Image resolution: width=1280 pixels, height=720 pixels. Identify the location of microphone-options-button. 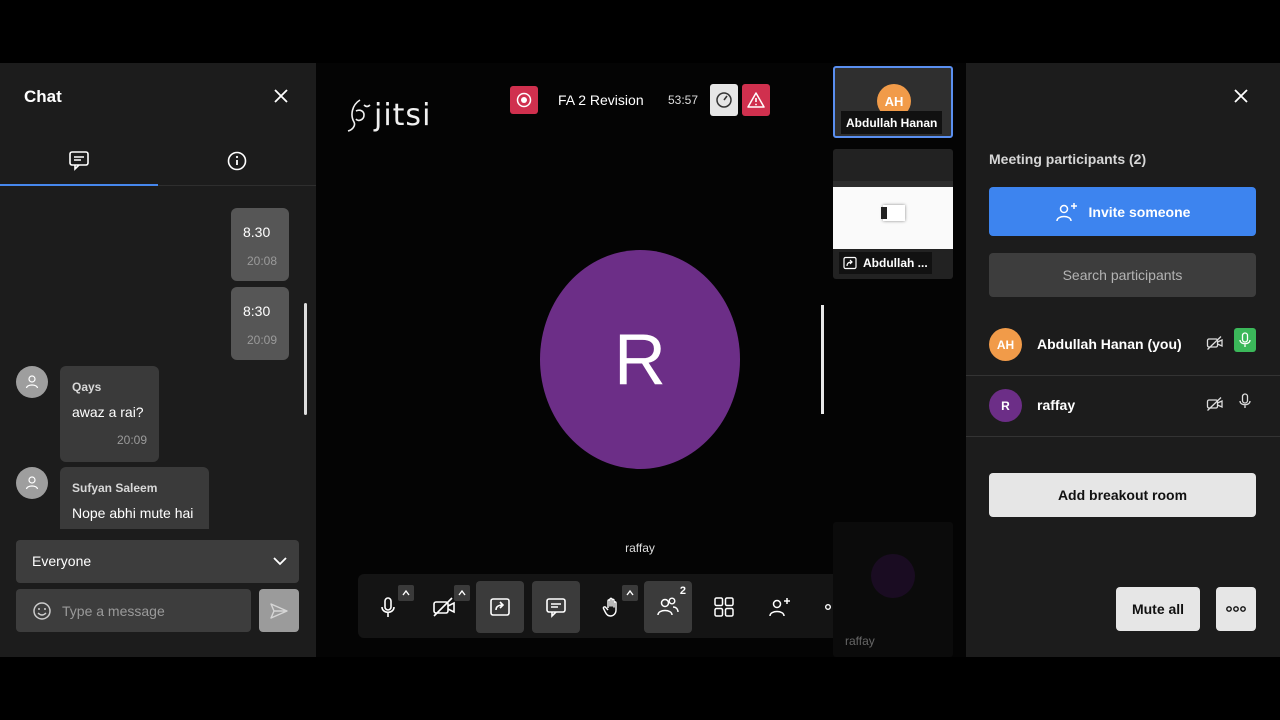
(406, 593).